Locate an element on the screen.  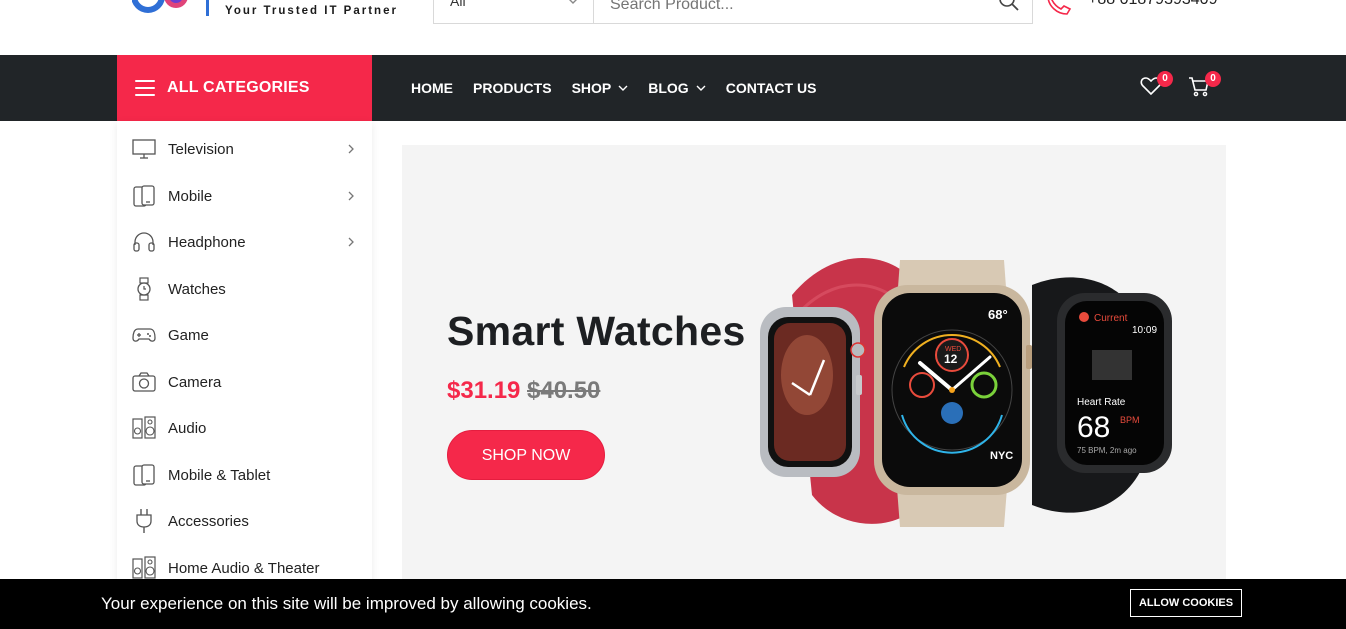
sidebar-item-label: Audio is located at coordinates (187, 428).